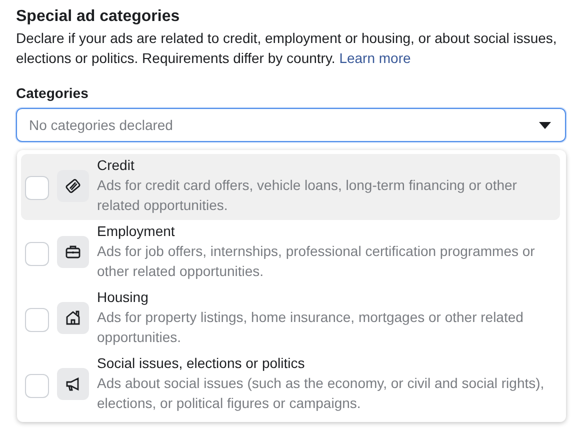 The height and width of the screenshot is (432, 582). I want to click on option-title: Housing, so click(123, 297).